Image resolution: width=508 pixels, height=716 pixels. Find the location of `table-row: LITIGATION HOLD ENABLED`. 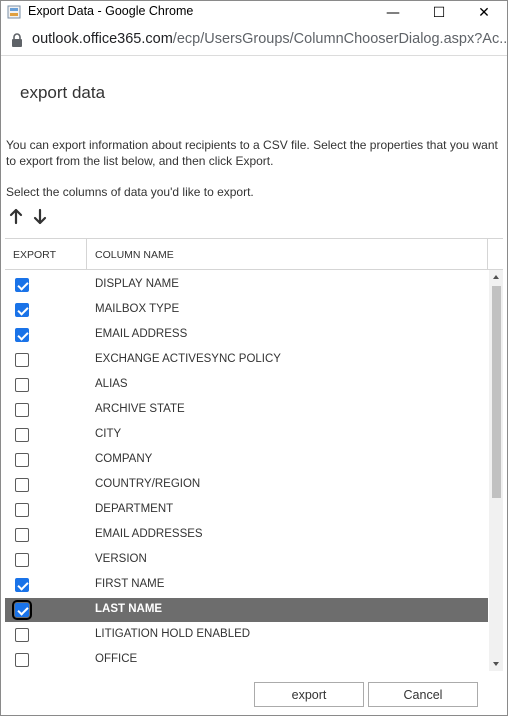

table-row: LITIGATION HOLD ENABLED is located at coordinates (246, 635).